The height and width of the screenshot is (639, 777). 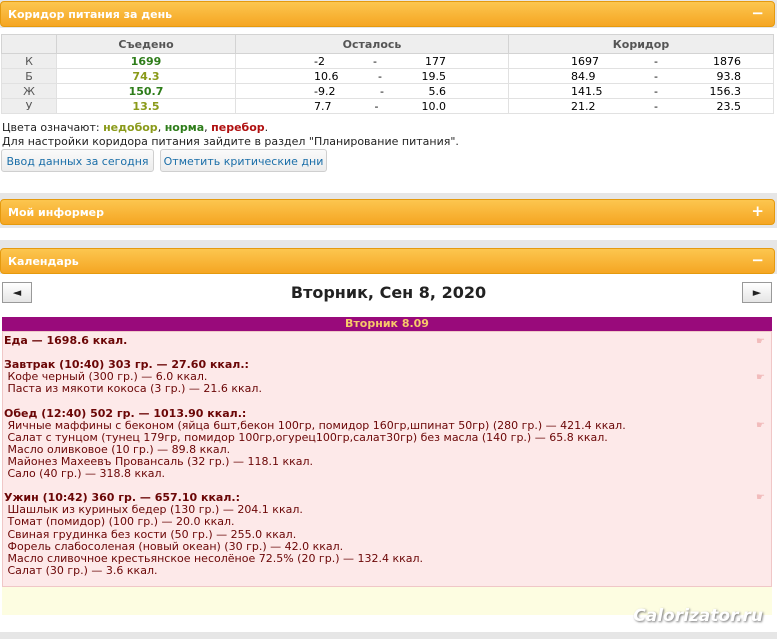 I want to click on corridor-panel-header: Коридор питания за день −, so click(x=387, y=14).